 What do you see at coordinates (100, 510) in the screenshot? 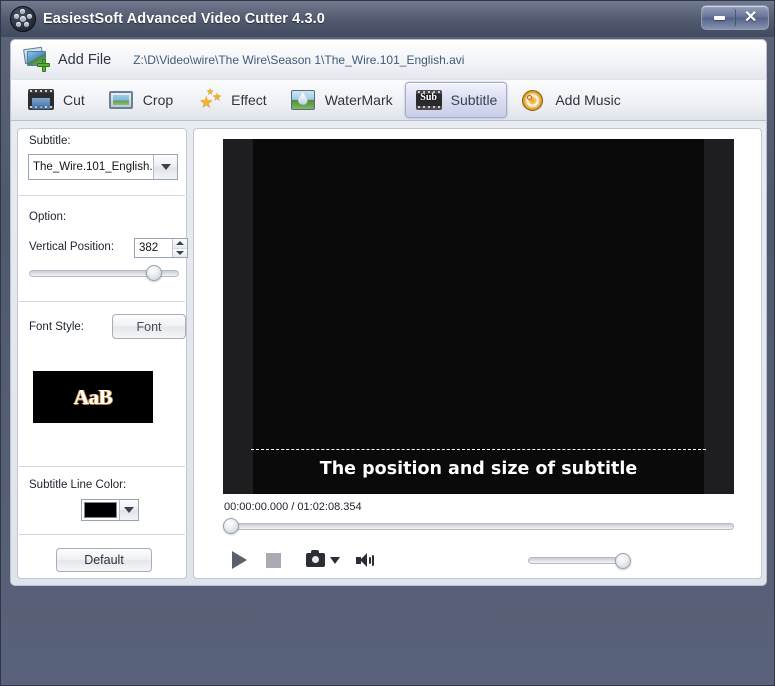
I see `color-swatch` at bounding box center [100, 510].